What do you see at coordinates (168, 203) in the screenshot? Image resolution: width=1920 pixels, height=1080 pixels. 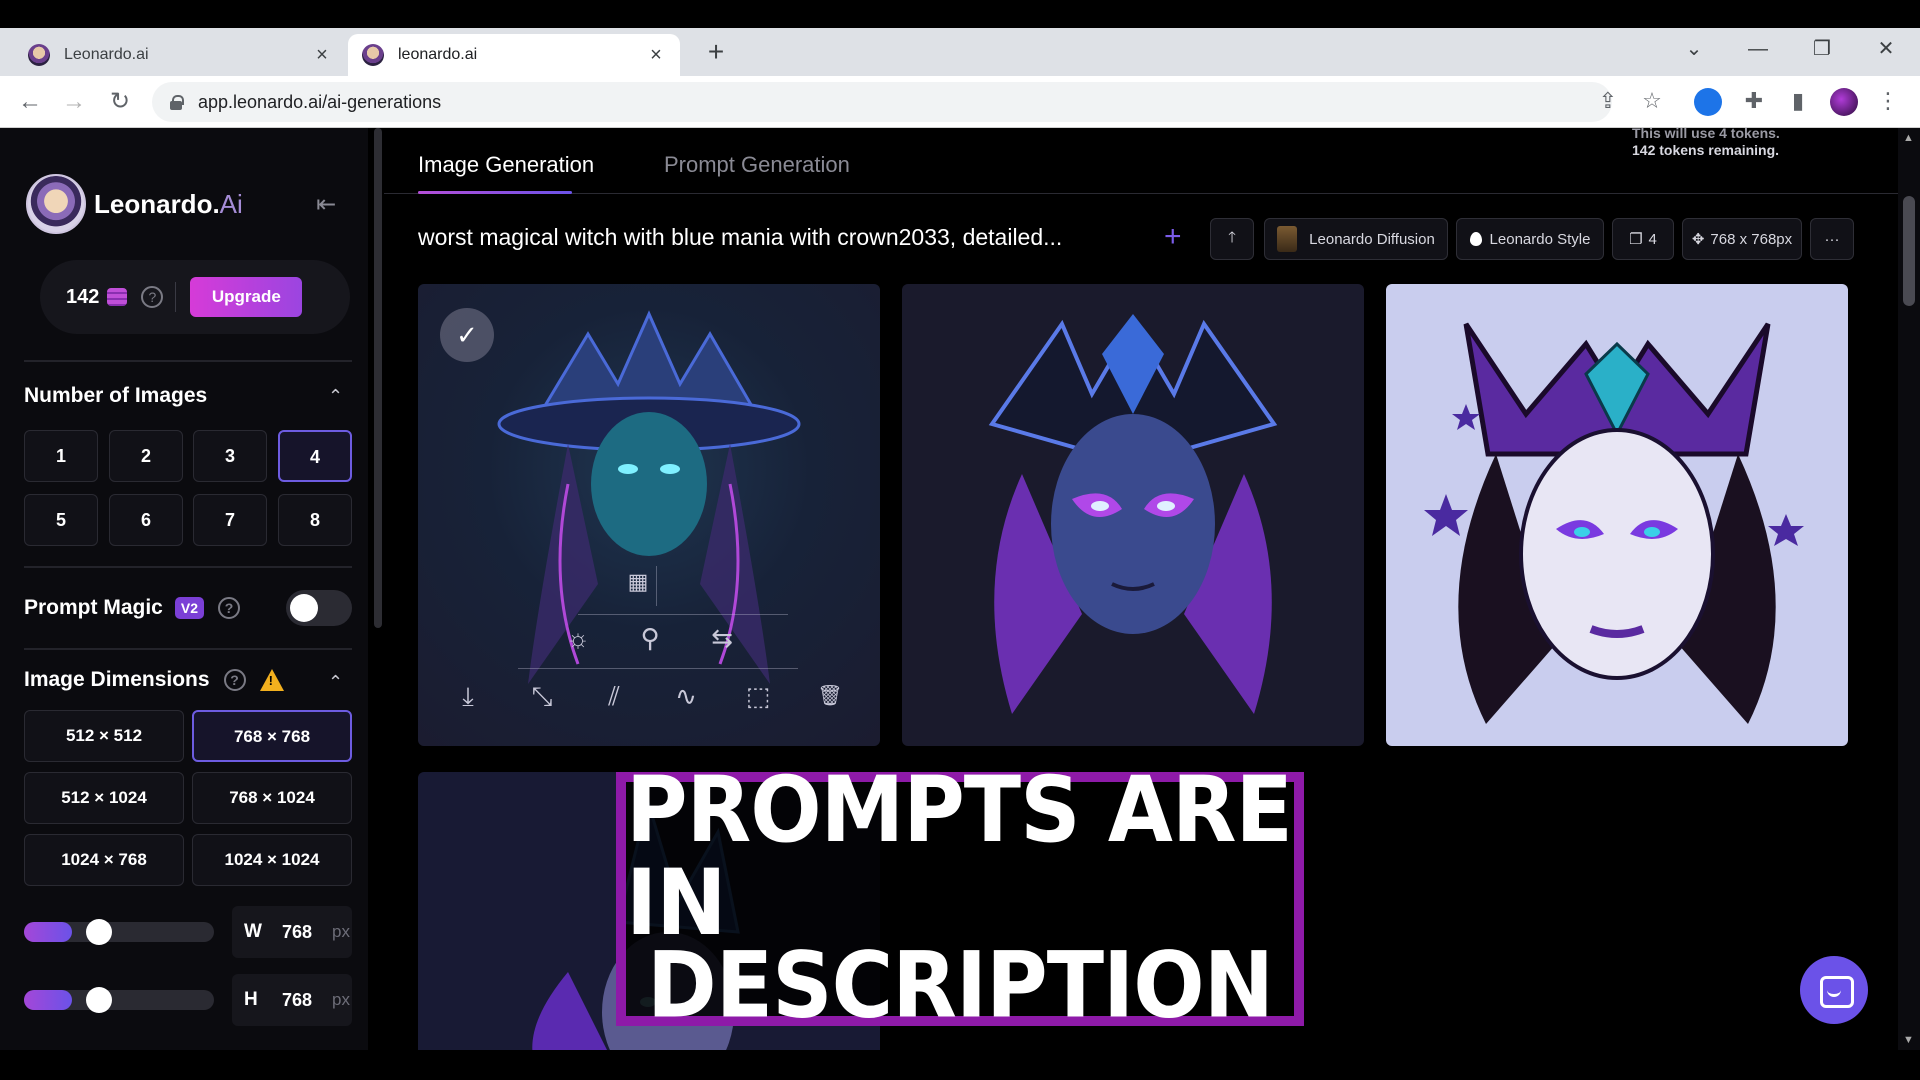 I see `brand-name: Leonardo.Ai` at bounding box center [168, 203].